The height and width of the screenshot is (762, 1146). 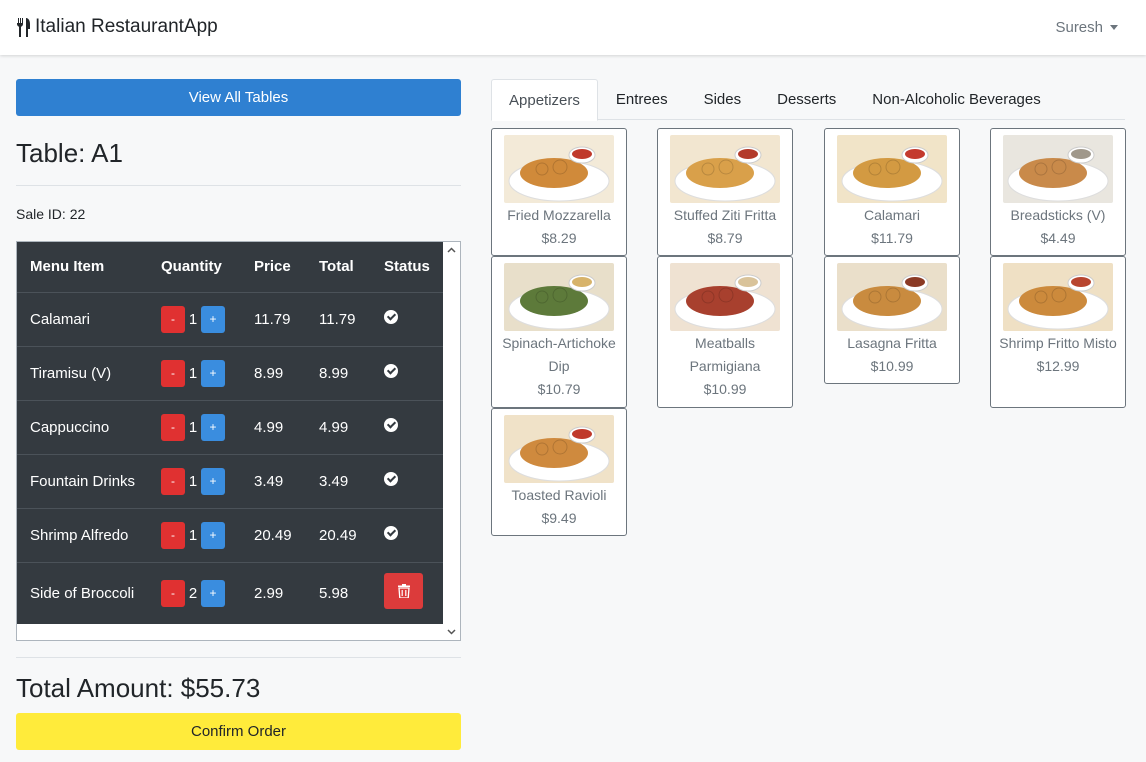 What do you see at coordinates (559, 389) in the screenshot?
I see `menu-item-price: $10.79` at bounding box center [559, 389].